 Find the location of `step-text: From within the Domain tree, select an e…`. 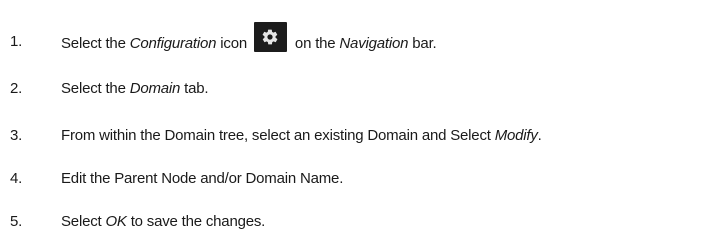

step-text: From within the Domain tree, select an e… is located at coordinates (301, 135).